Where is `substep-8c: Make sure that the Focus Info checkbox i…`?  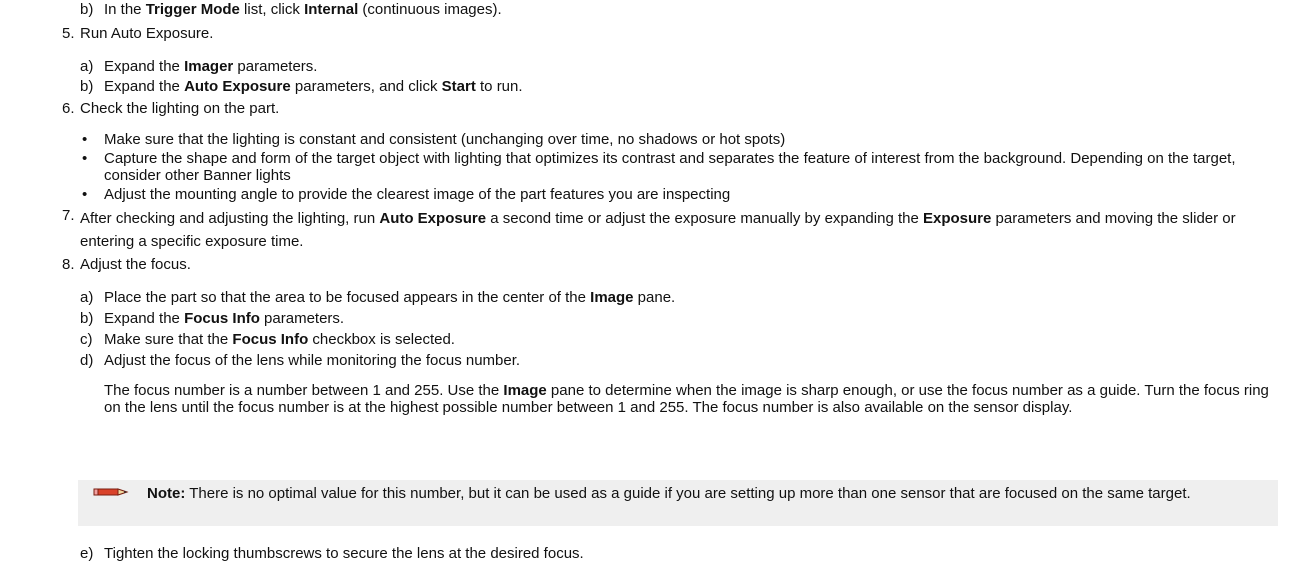 substep-8c: Make sure that the Focus Info checkbox i… is located at coordinates (279, 339).